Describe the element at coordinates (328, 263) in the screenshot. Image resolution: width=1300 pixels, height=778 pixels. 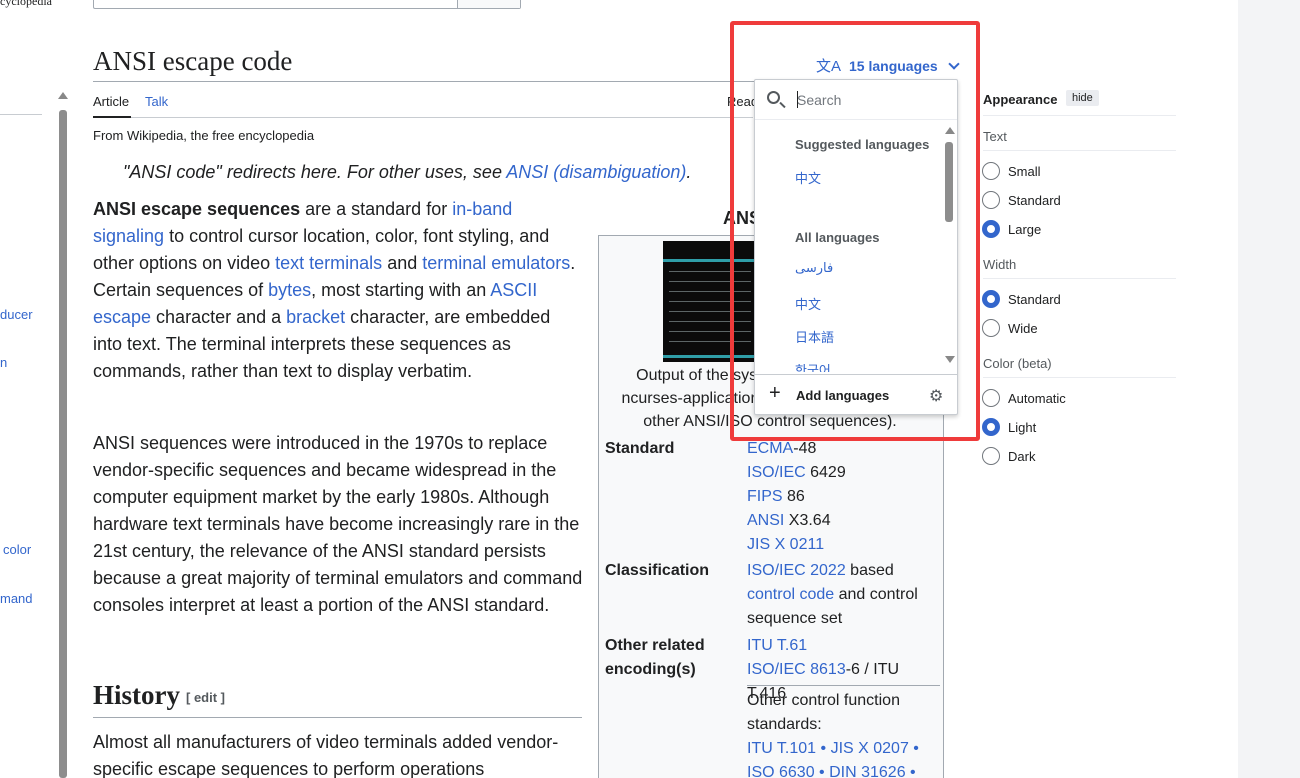
I see `article-link: text terminals` at that location.